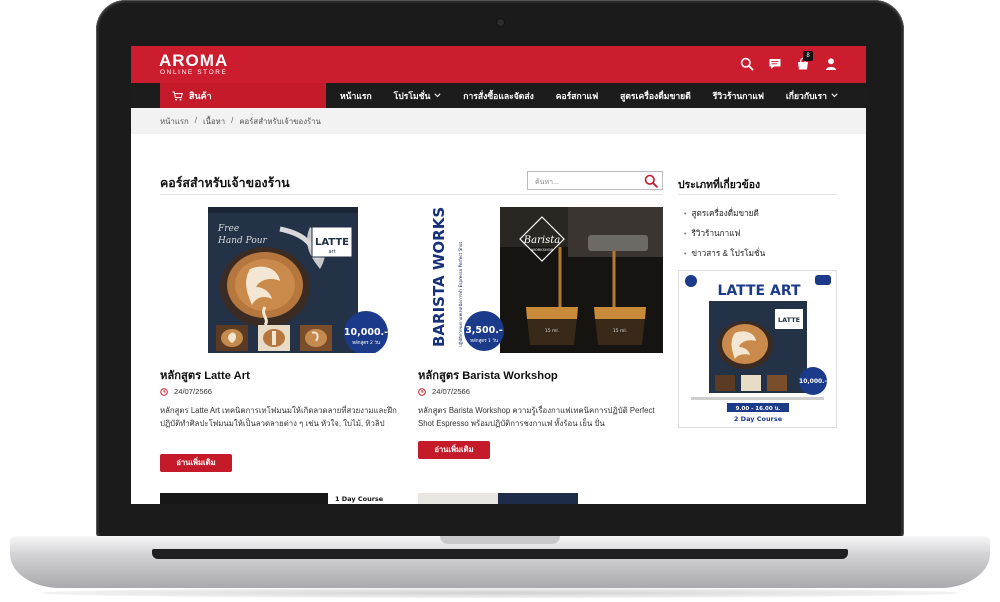 This screenshot has height=602, width=1000. I want to click on nav-item-promotion: โปรโมชั่น, so click(418, 96).